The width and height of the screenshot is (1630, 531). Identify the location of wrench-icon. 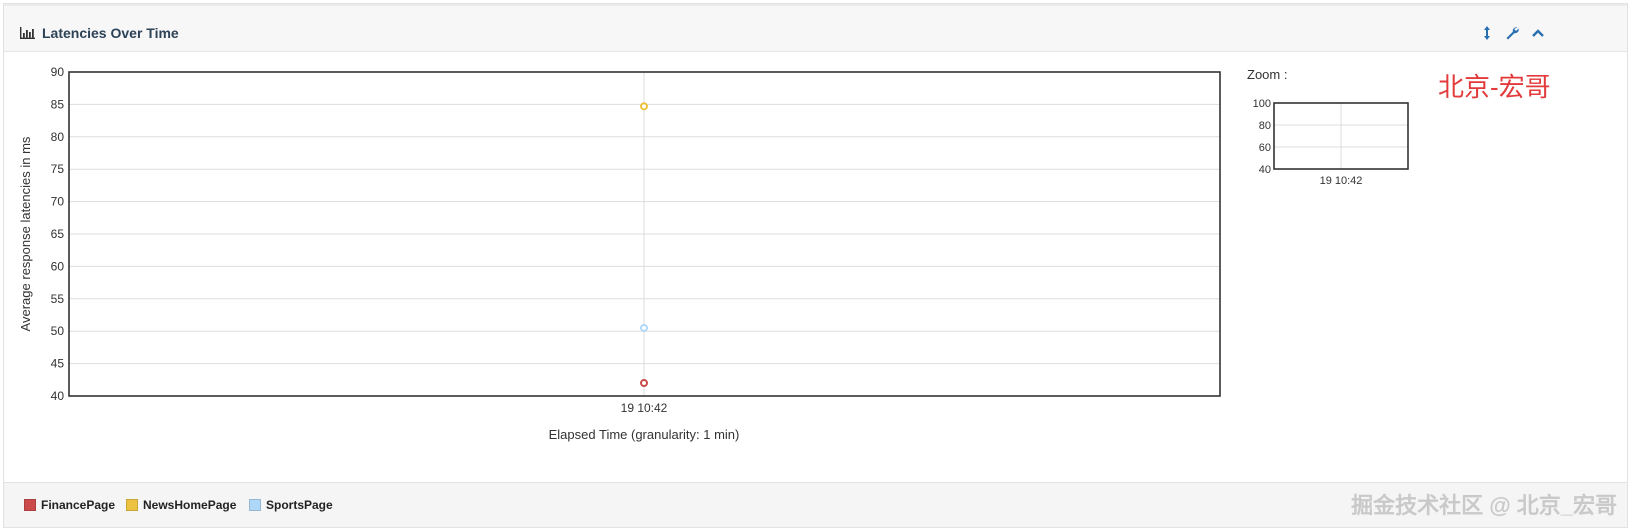
(1512, 33).